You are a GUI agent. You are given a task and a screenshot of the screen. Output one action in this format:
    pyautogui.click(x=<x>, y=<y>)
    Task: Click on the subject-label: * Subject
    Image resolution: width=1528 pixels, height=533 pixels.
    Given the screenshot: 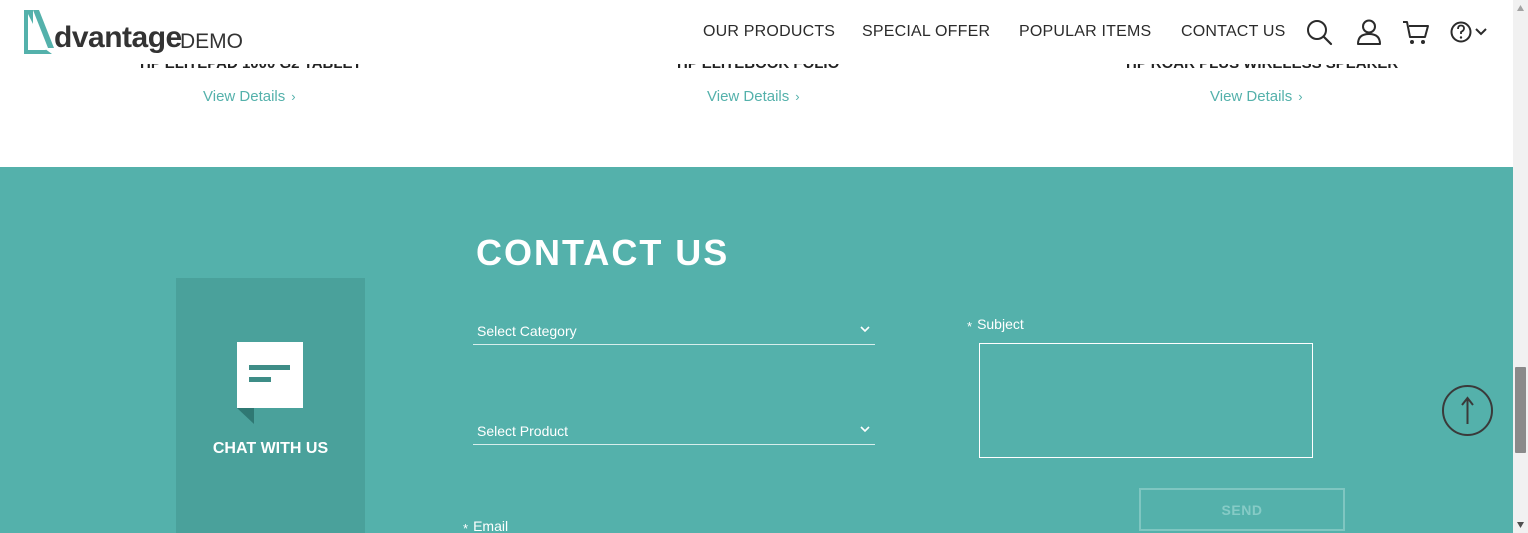 What is the action you would take?
    pyautogui.click(x=995, y=325)
    